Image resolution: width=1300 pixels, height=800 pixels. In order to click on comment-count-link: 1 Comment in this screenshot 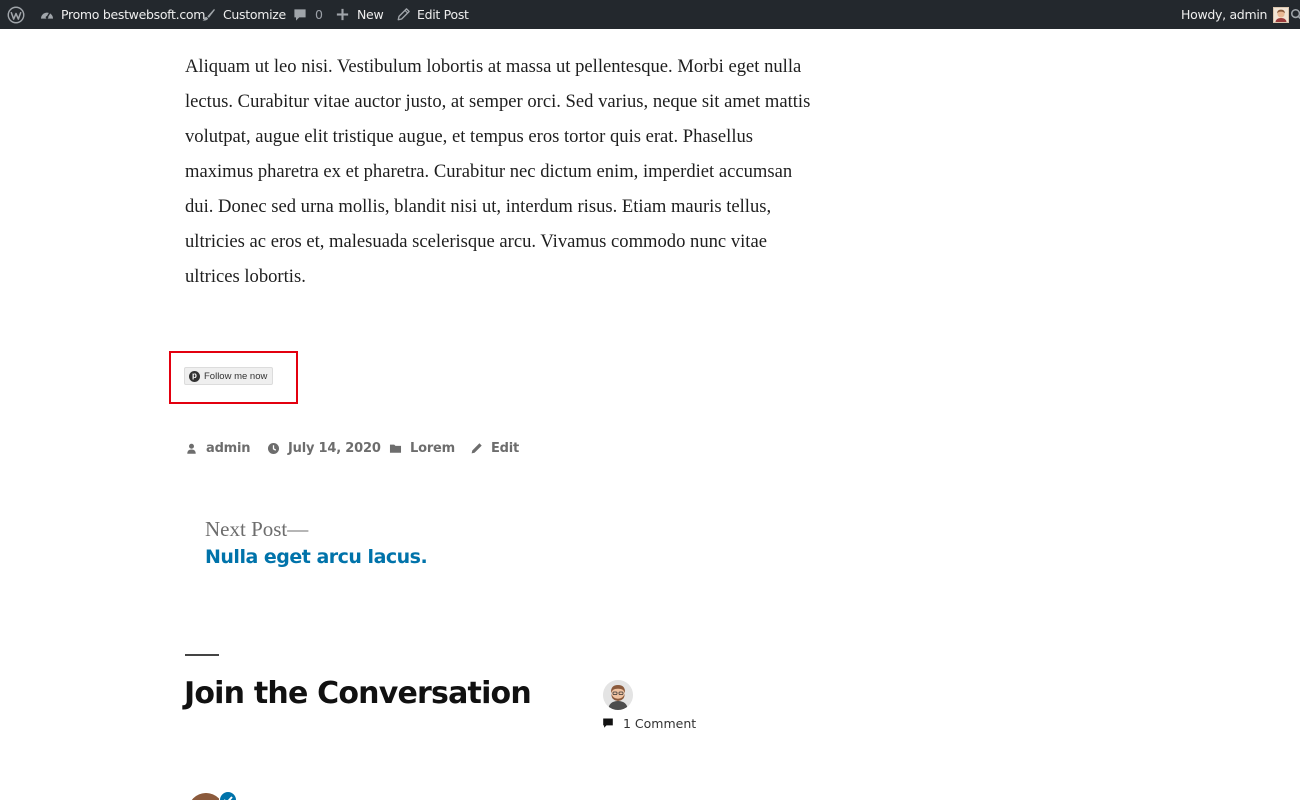, I will do `click(649, 723)`.